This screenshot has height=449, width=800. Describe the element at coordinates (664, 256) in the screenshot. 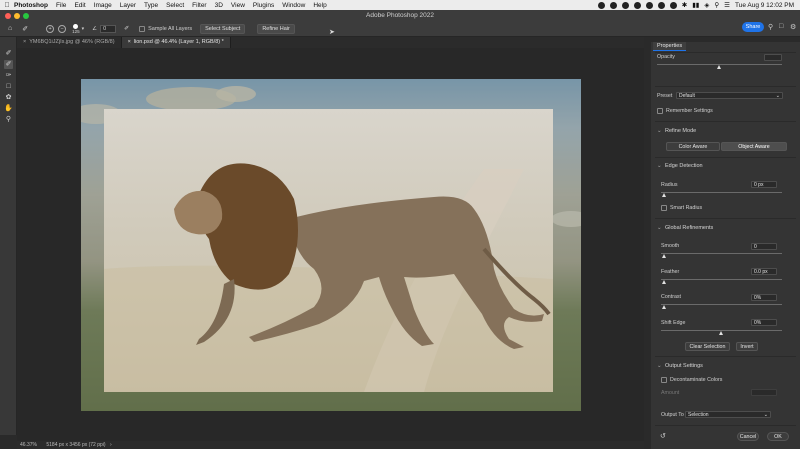

I see `smooth-slider-knob` at that location.